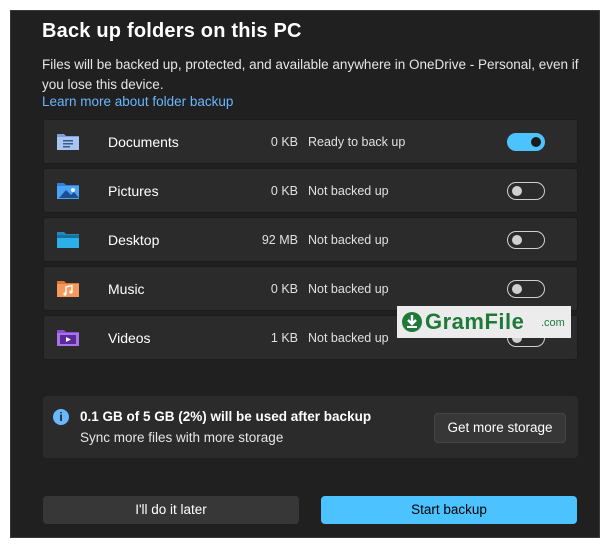  Describe the element at coordinates (68, 240) in the screenshot. I see `desktop-folder-icon` at that location.